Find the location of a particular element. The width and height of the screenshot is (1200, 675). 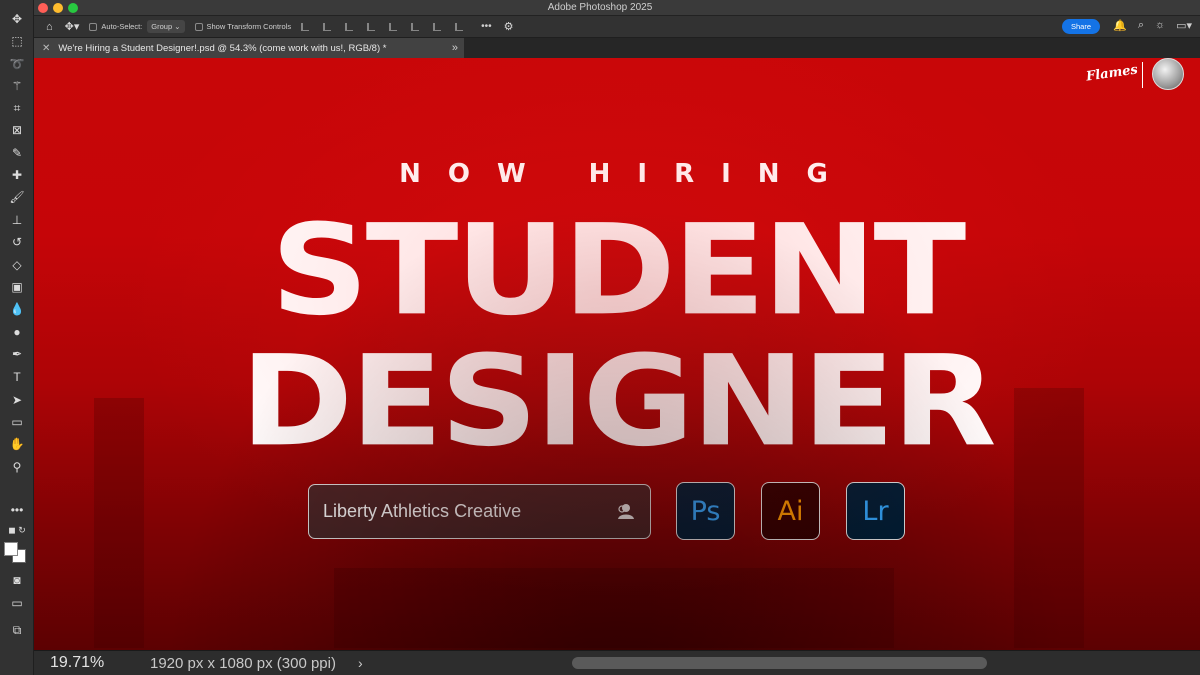

logo-divider is located at coordinates (1142, 75).